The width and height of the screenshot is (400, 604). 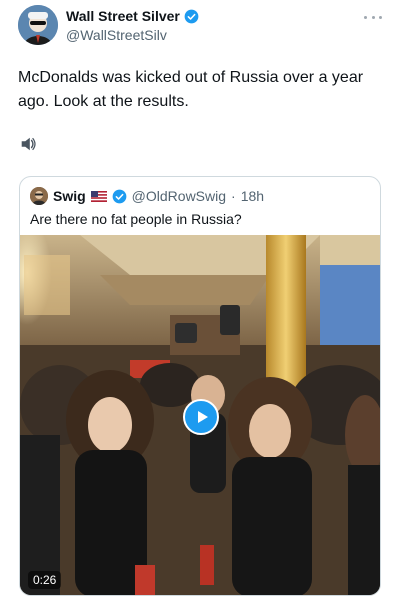 What do you see at coordinates (28, 144) in the screenshot?
I see `speaker-icon` at bounding box center [28, 144].